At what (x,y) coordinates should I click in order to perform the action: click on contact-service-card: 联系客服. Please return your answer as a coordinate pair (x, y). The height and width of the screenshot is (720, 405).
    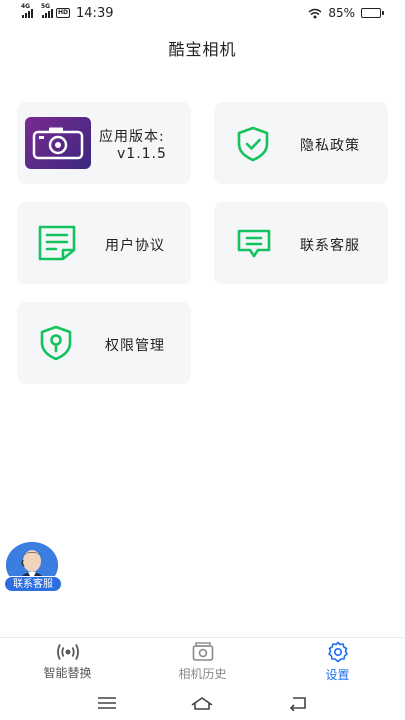
    Looking at the image, I should click on (301, 243).